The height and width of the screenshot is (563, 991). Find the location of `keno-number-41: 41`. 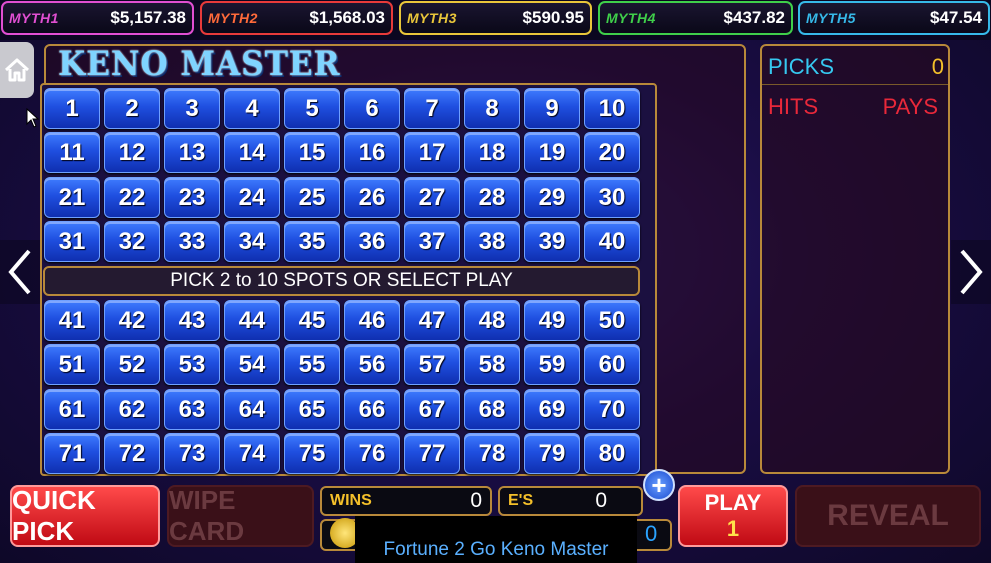

keno-number-41: 41 is located at coordinates (72, 320).